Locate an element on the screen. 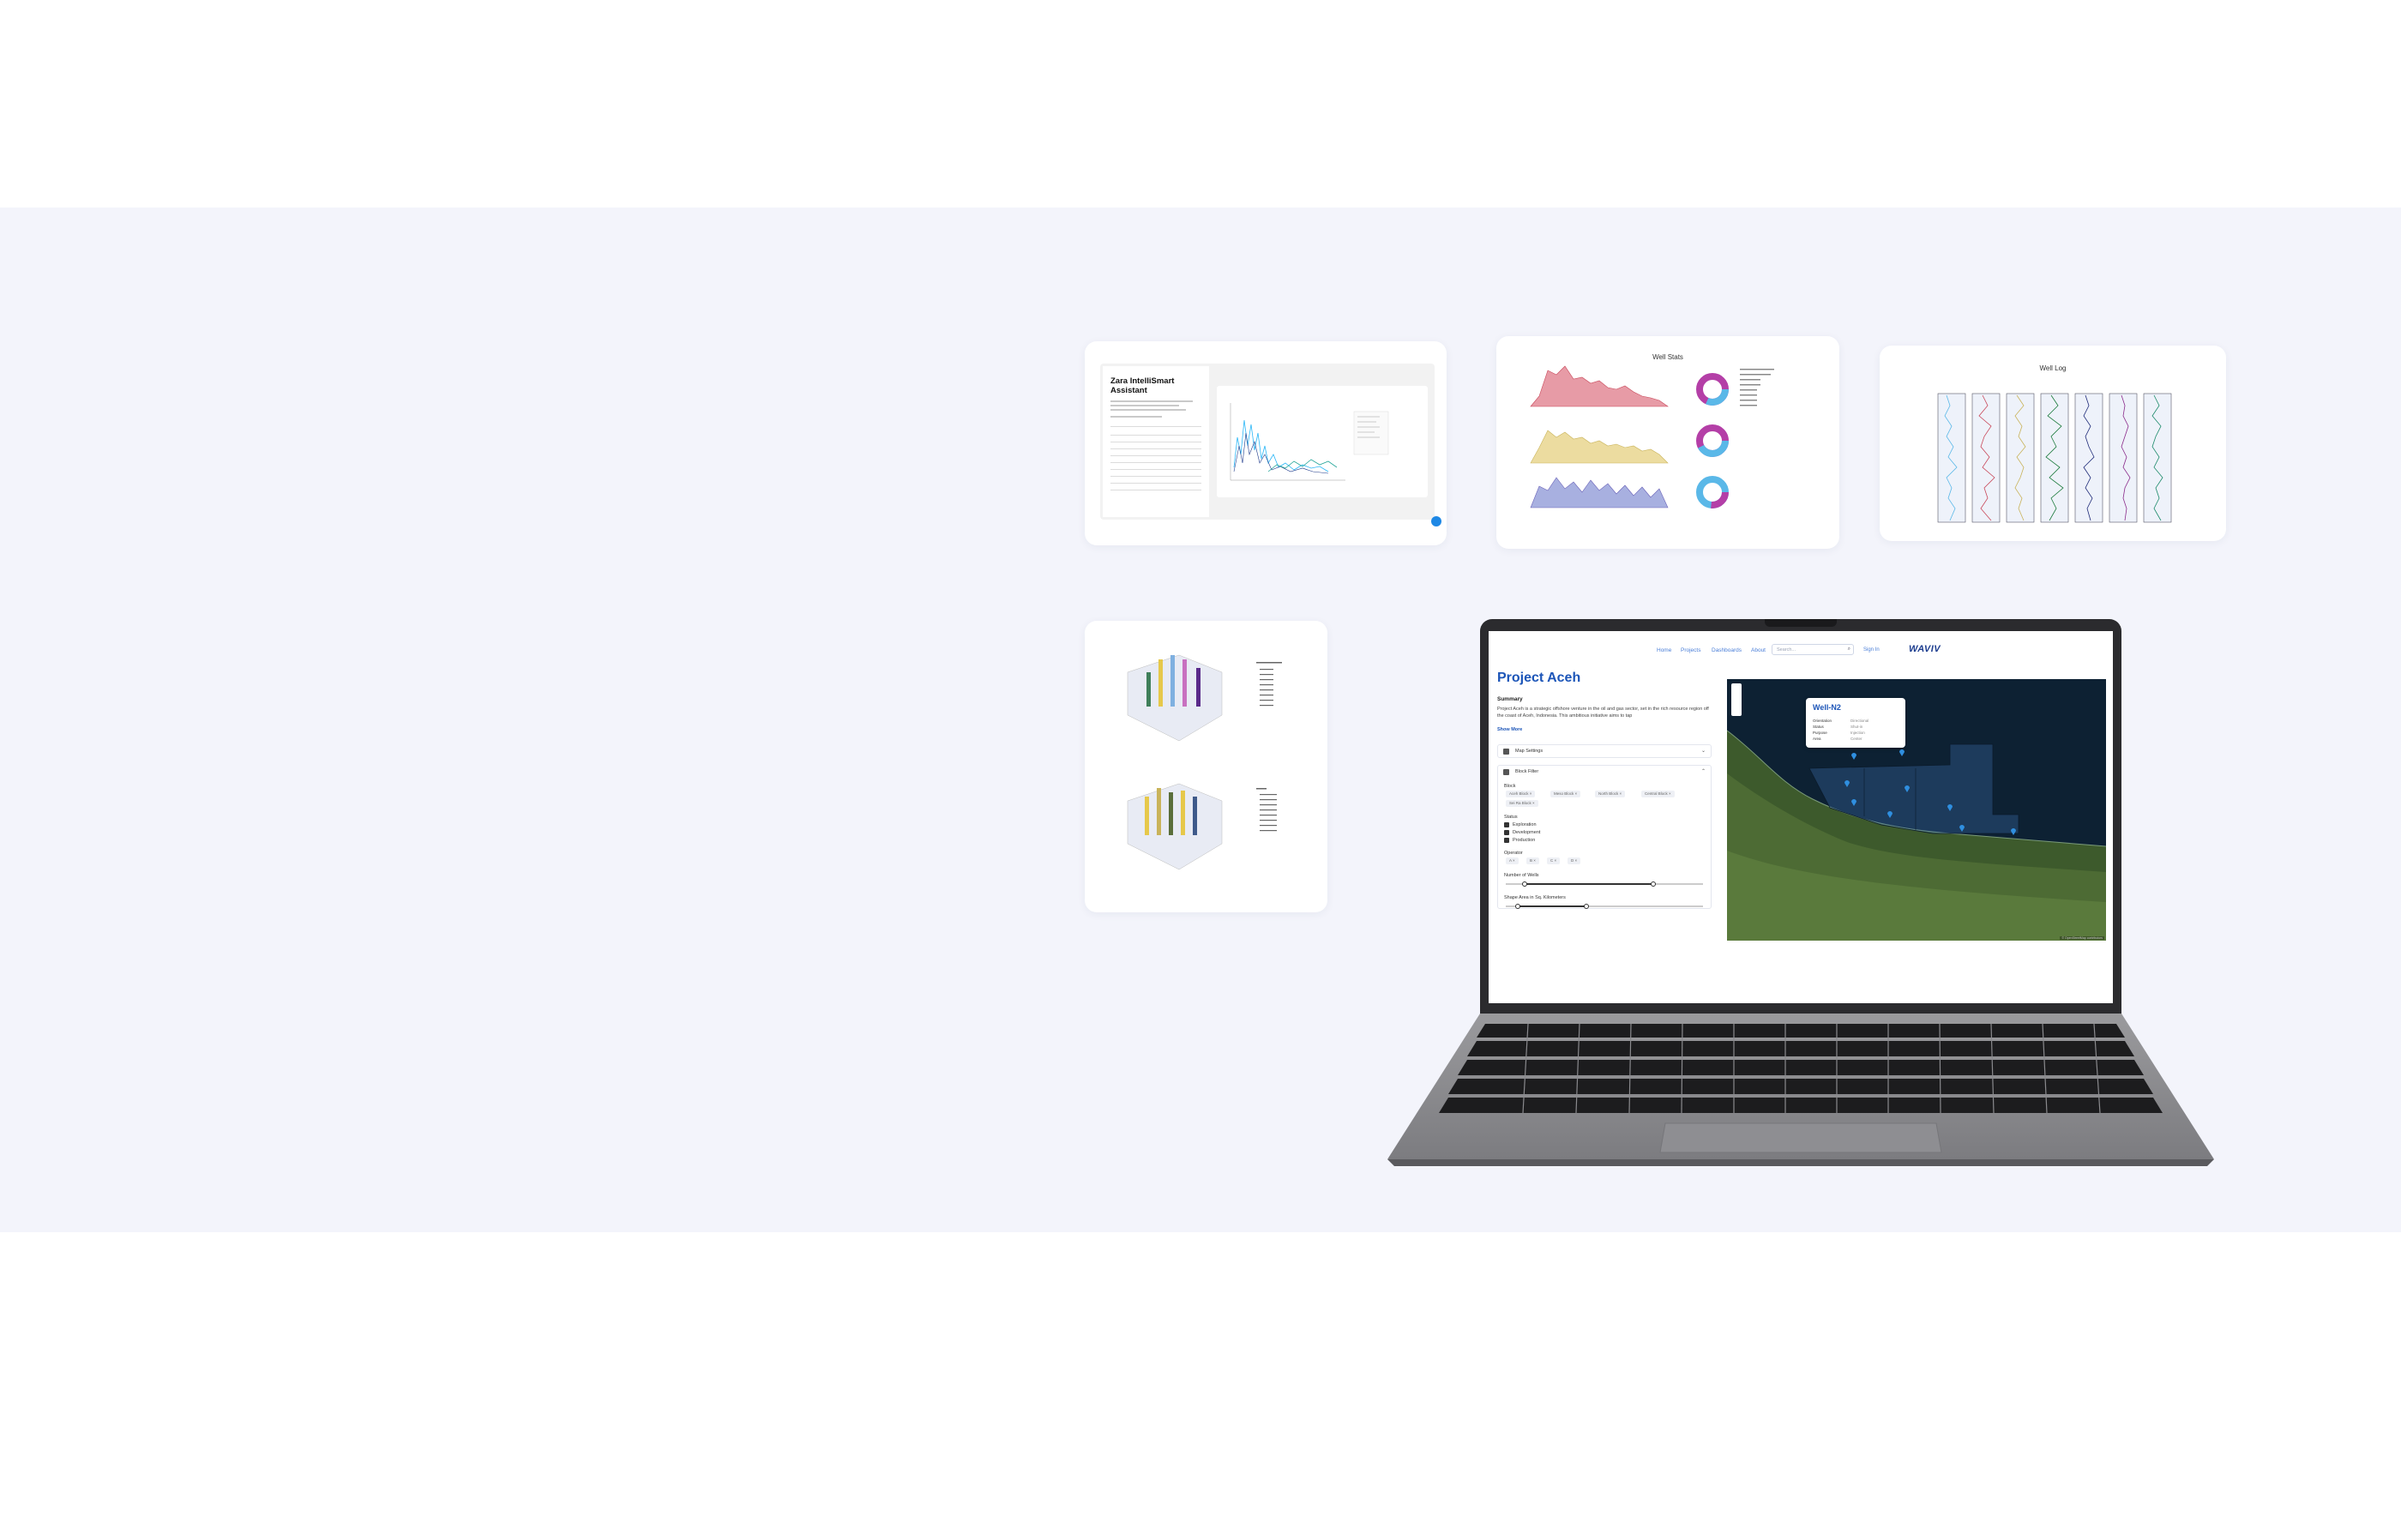 This screenshot has height=1540, width=2401. operator-chip: B × is located at coordinates (1532, 860).